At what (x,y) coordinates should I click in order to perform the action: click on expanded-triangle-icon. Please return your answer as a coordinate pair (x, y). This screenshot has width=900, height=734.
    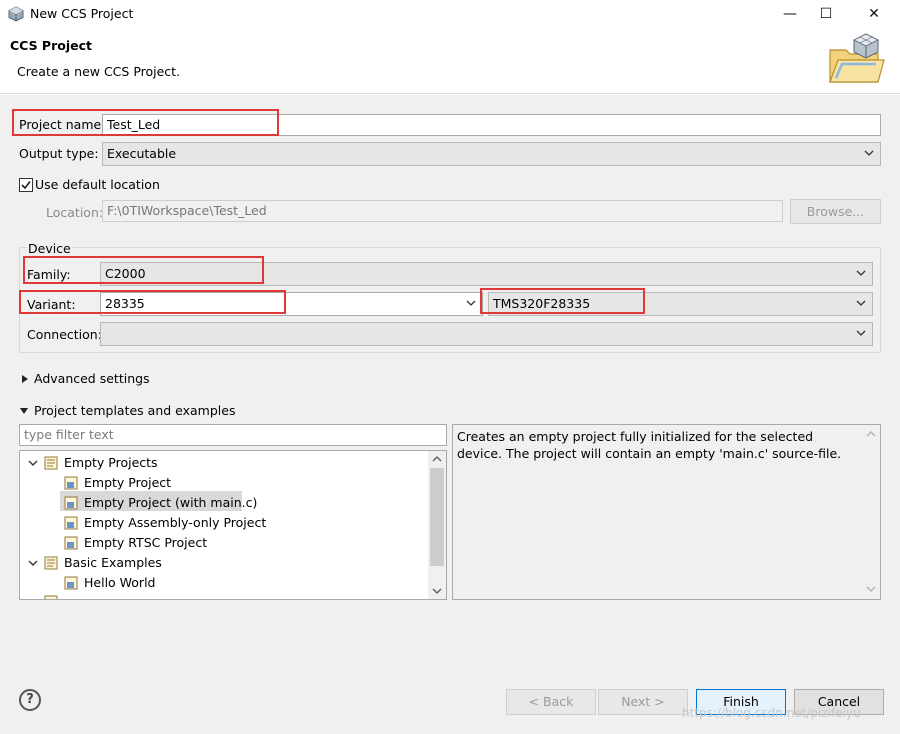
    Looking at the image, I should click on (24, 411).